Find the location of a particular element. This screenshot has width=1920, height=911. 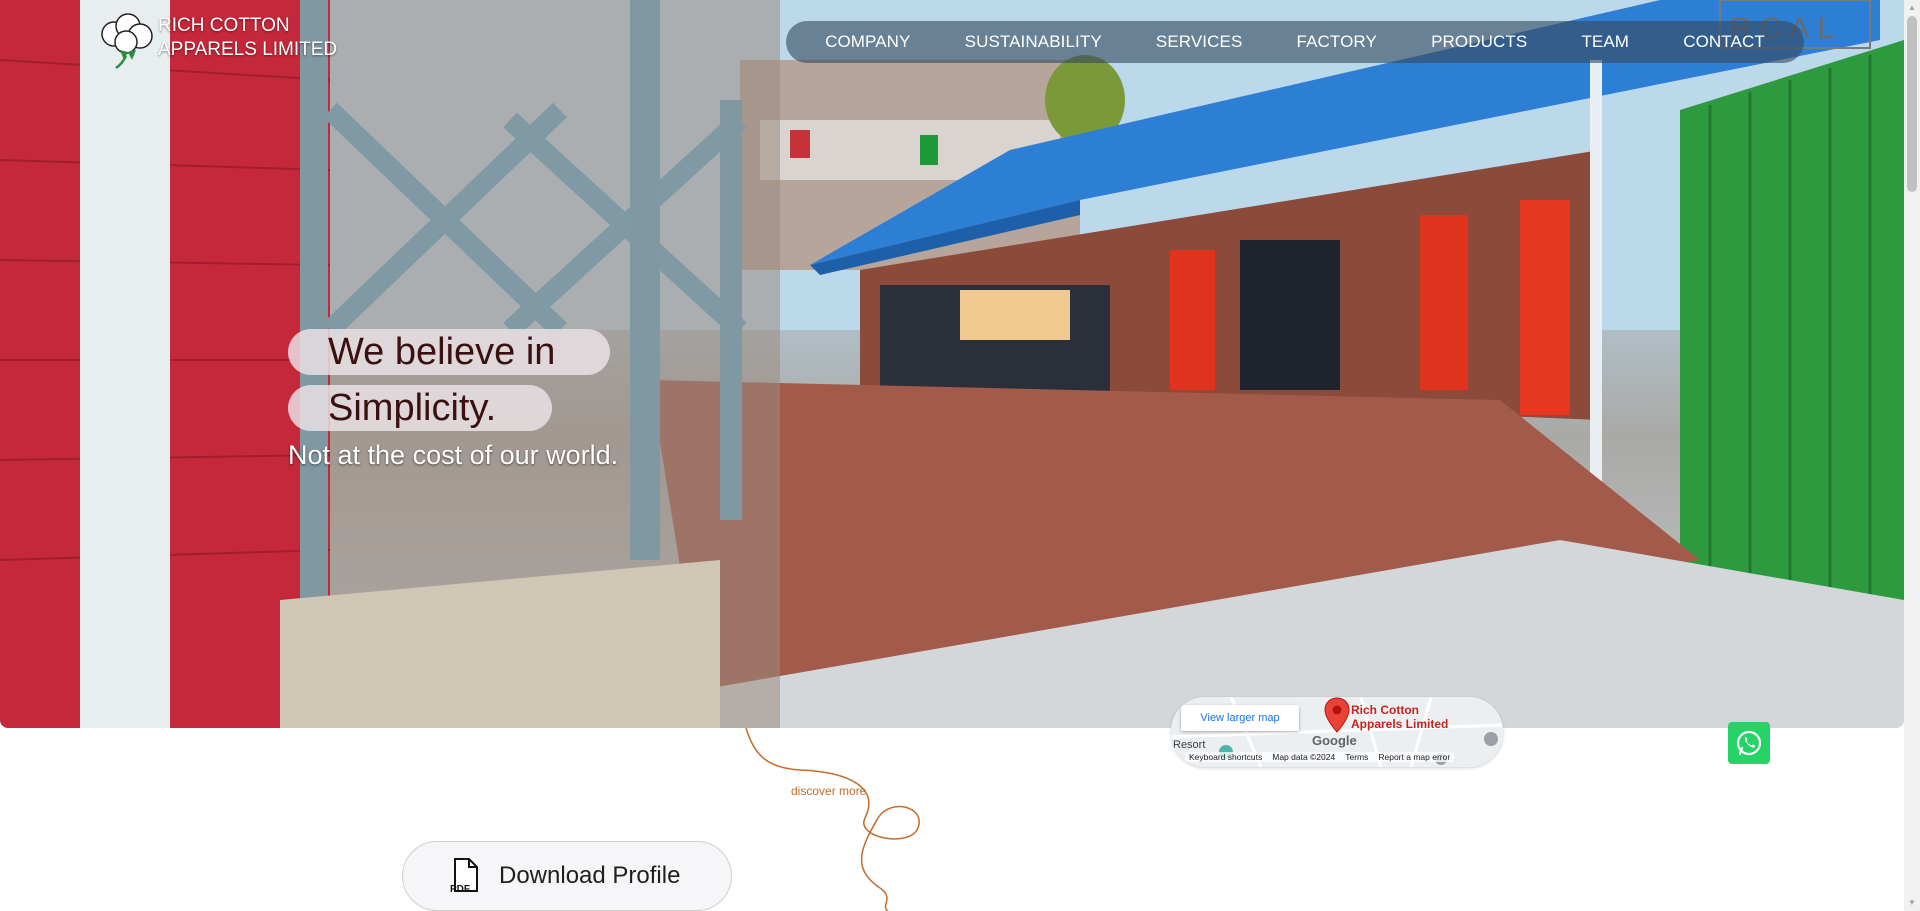

pdf-file-icon: PDF is located at coordinates (464, 876).